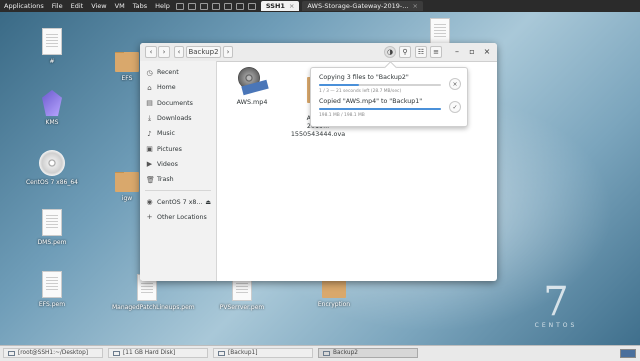 The height and width of the screenshot is (361, 640). I want to click on cancel-operation-button: ×, so click(455, 84).